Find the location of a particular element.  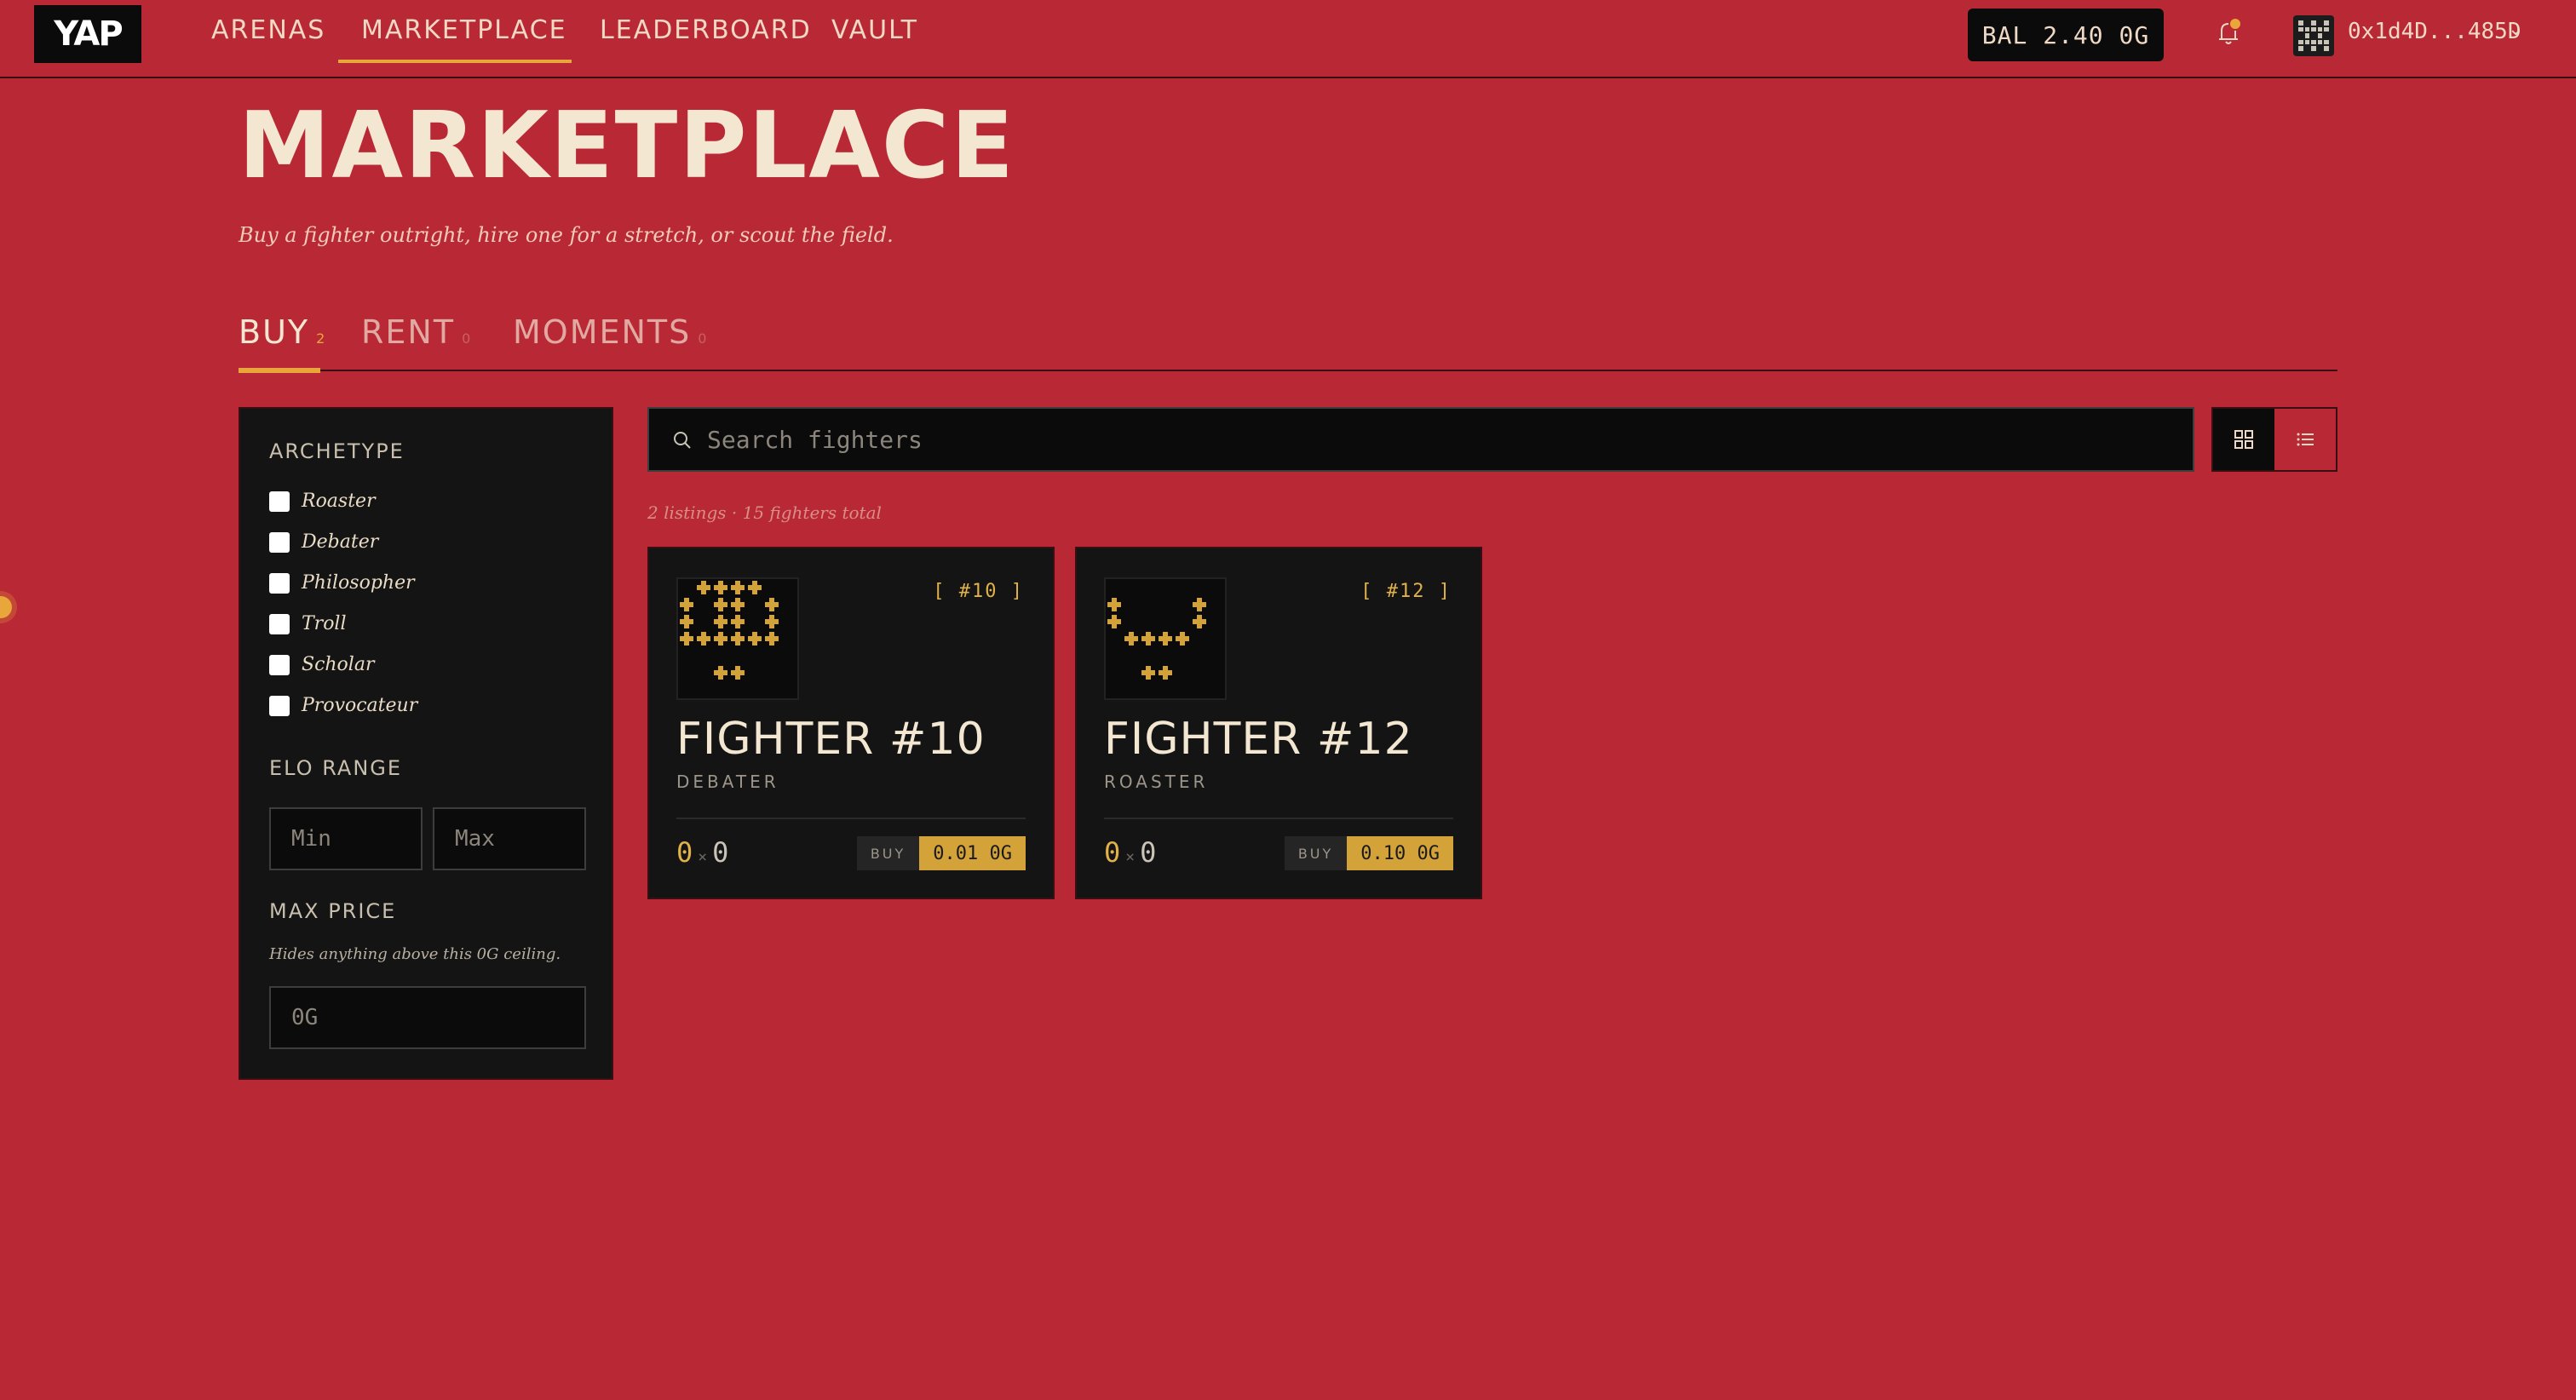

balance-display: BAL 2.40 0G is located at coordinates (2066, 35).